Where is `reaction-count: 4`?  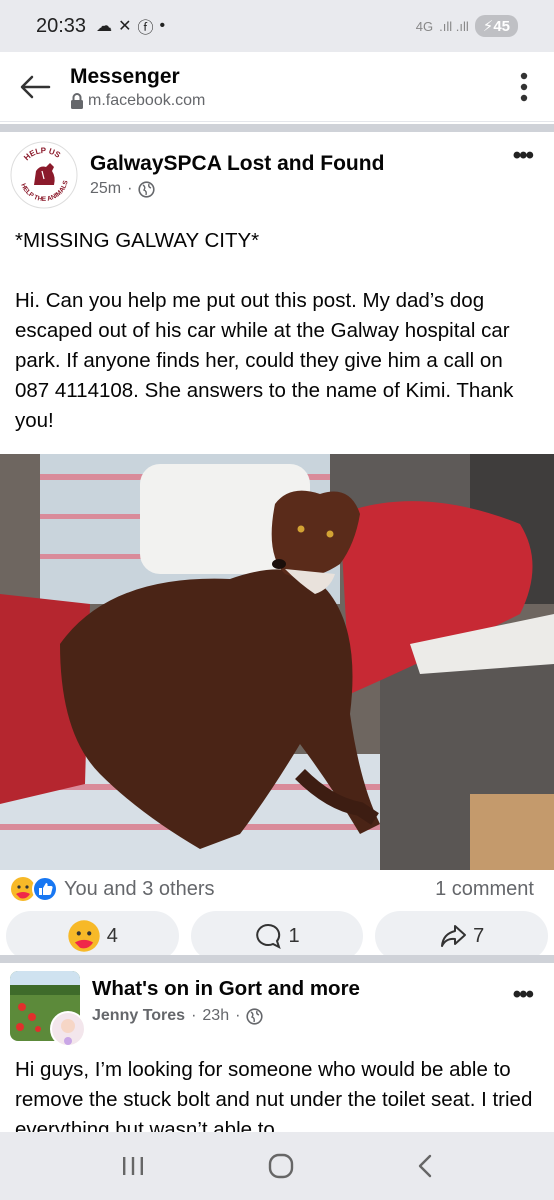
reaction-count: 4 is located at coordinates (112, 935).